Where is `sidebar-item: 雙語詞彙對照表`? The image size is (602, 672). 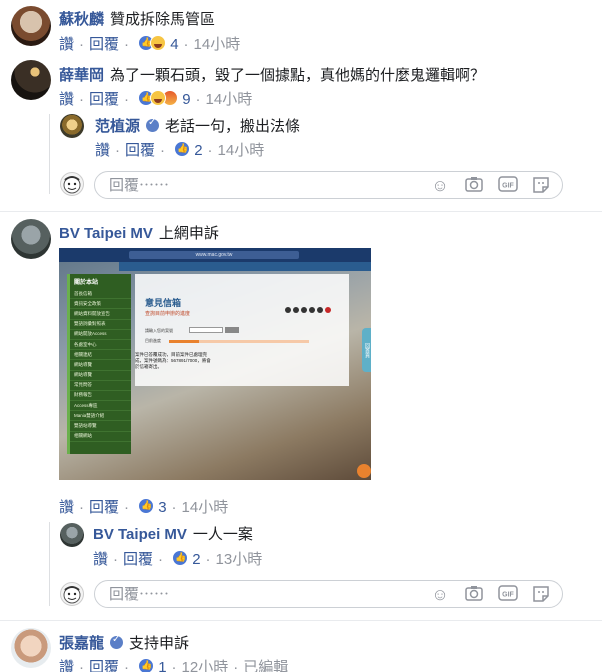 sidebar-item: 雙語詞彙對照表 is located at coordinates (100, 325).